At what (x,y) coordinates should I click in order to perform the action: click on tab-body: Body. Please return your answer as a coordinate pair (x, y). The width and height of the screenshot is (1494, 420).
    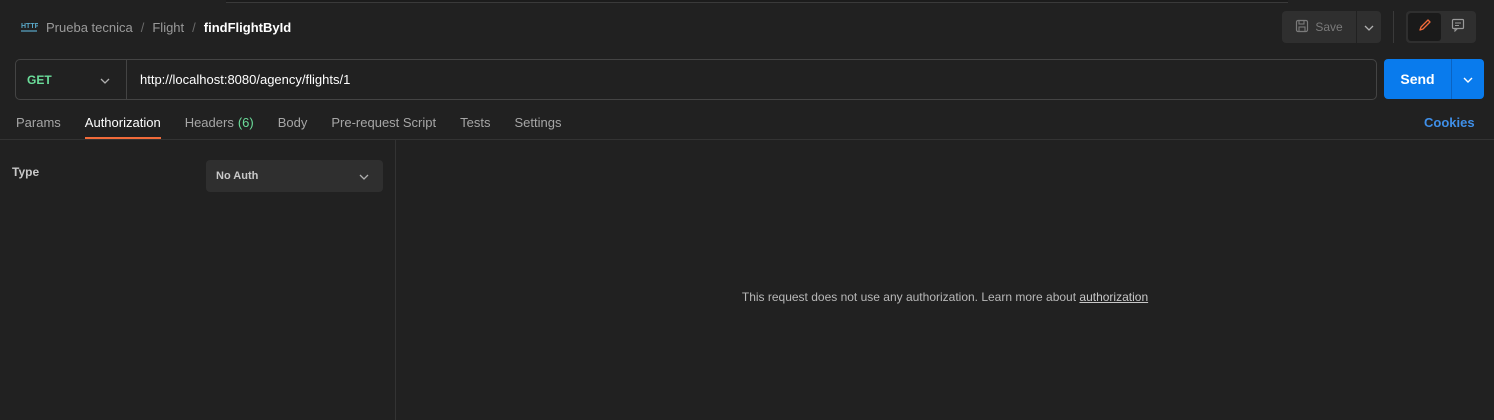
    Looking at the image, I should click on (293, 124).